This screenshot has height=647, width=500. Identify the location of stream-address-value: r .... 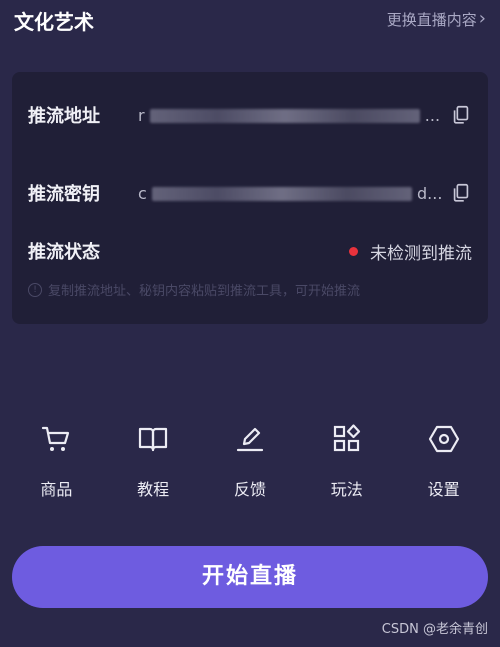
(290, 115).